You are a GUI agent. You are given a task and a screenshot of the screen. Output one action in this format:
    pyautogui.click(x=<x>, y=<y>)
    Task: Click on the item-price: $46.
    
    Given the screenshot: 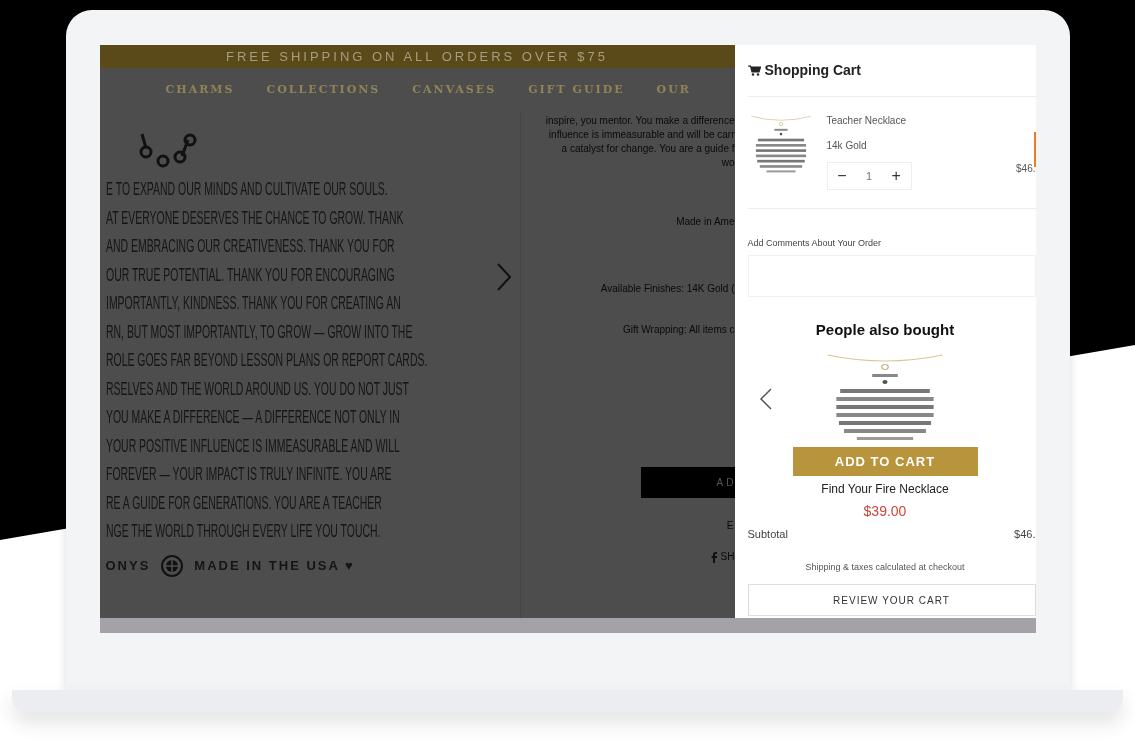 What is the action you would take?
    pyautogui.click(x=1026, y=169)
    